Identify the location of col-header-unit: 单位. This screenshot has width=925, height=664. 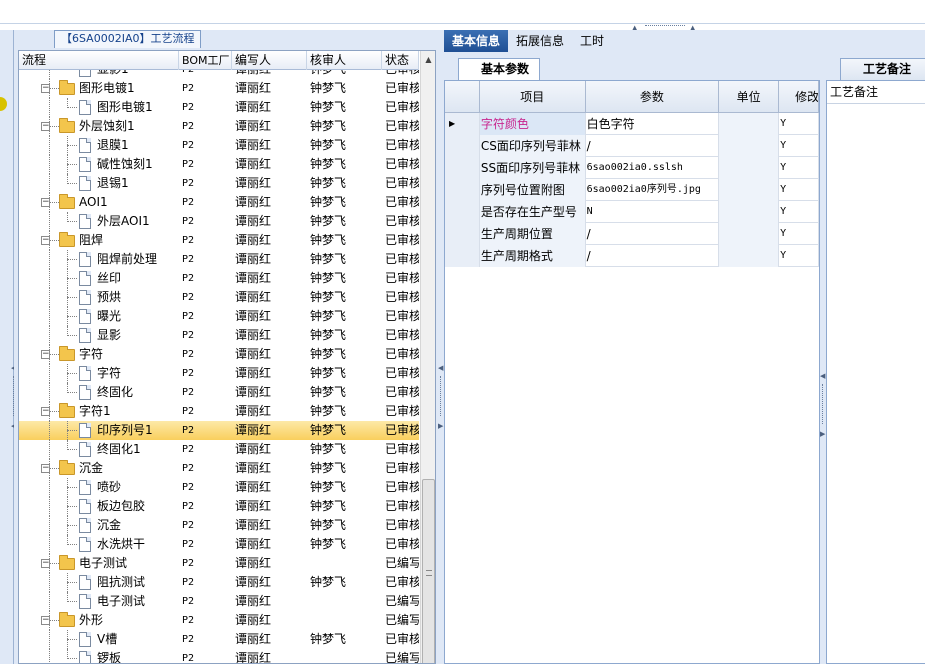
(749, 97).